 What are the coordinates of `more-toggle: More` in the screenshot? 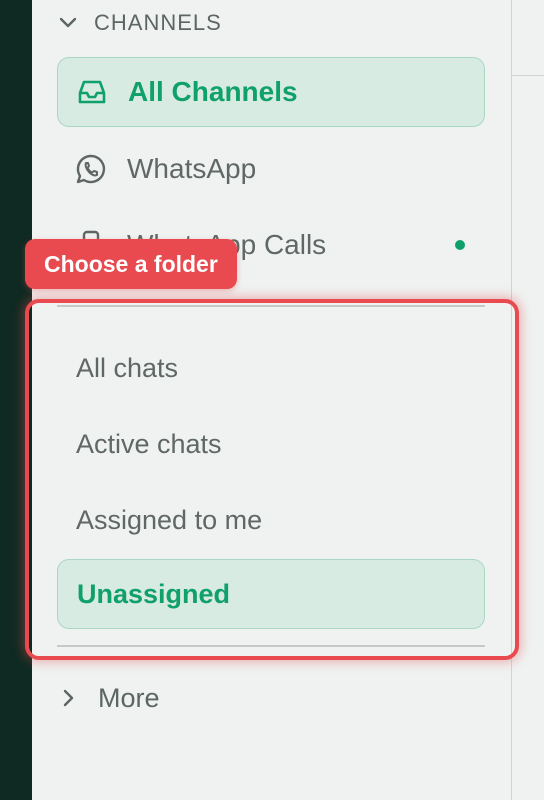 It's located at (109, 698).